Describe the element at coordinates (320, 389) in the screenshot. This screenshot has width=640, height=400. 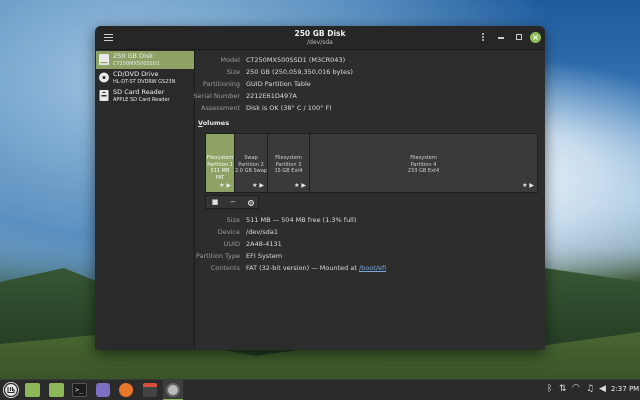
I see `taskbar: >_ ᛒ ⇅ ◠ ♫ ◀ 2:37 PM` at that location.